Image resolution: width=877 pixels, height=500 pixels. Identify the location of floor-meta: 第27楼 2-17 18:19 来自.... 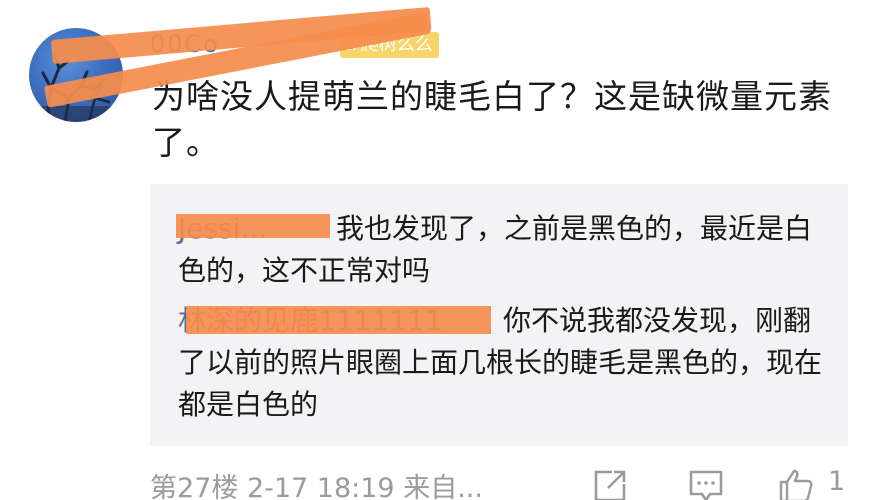
(316, 486).